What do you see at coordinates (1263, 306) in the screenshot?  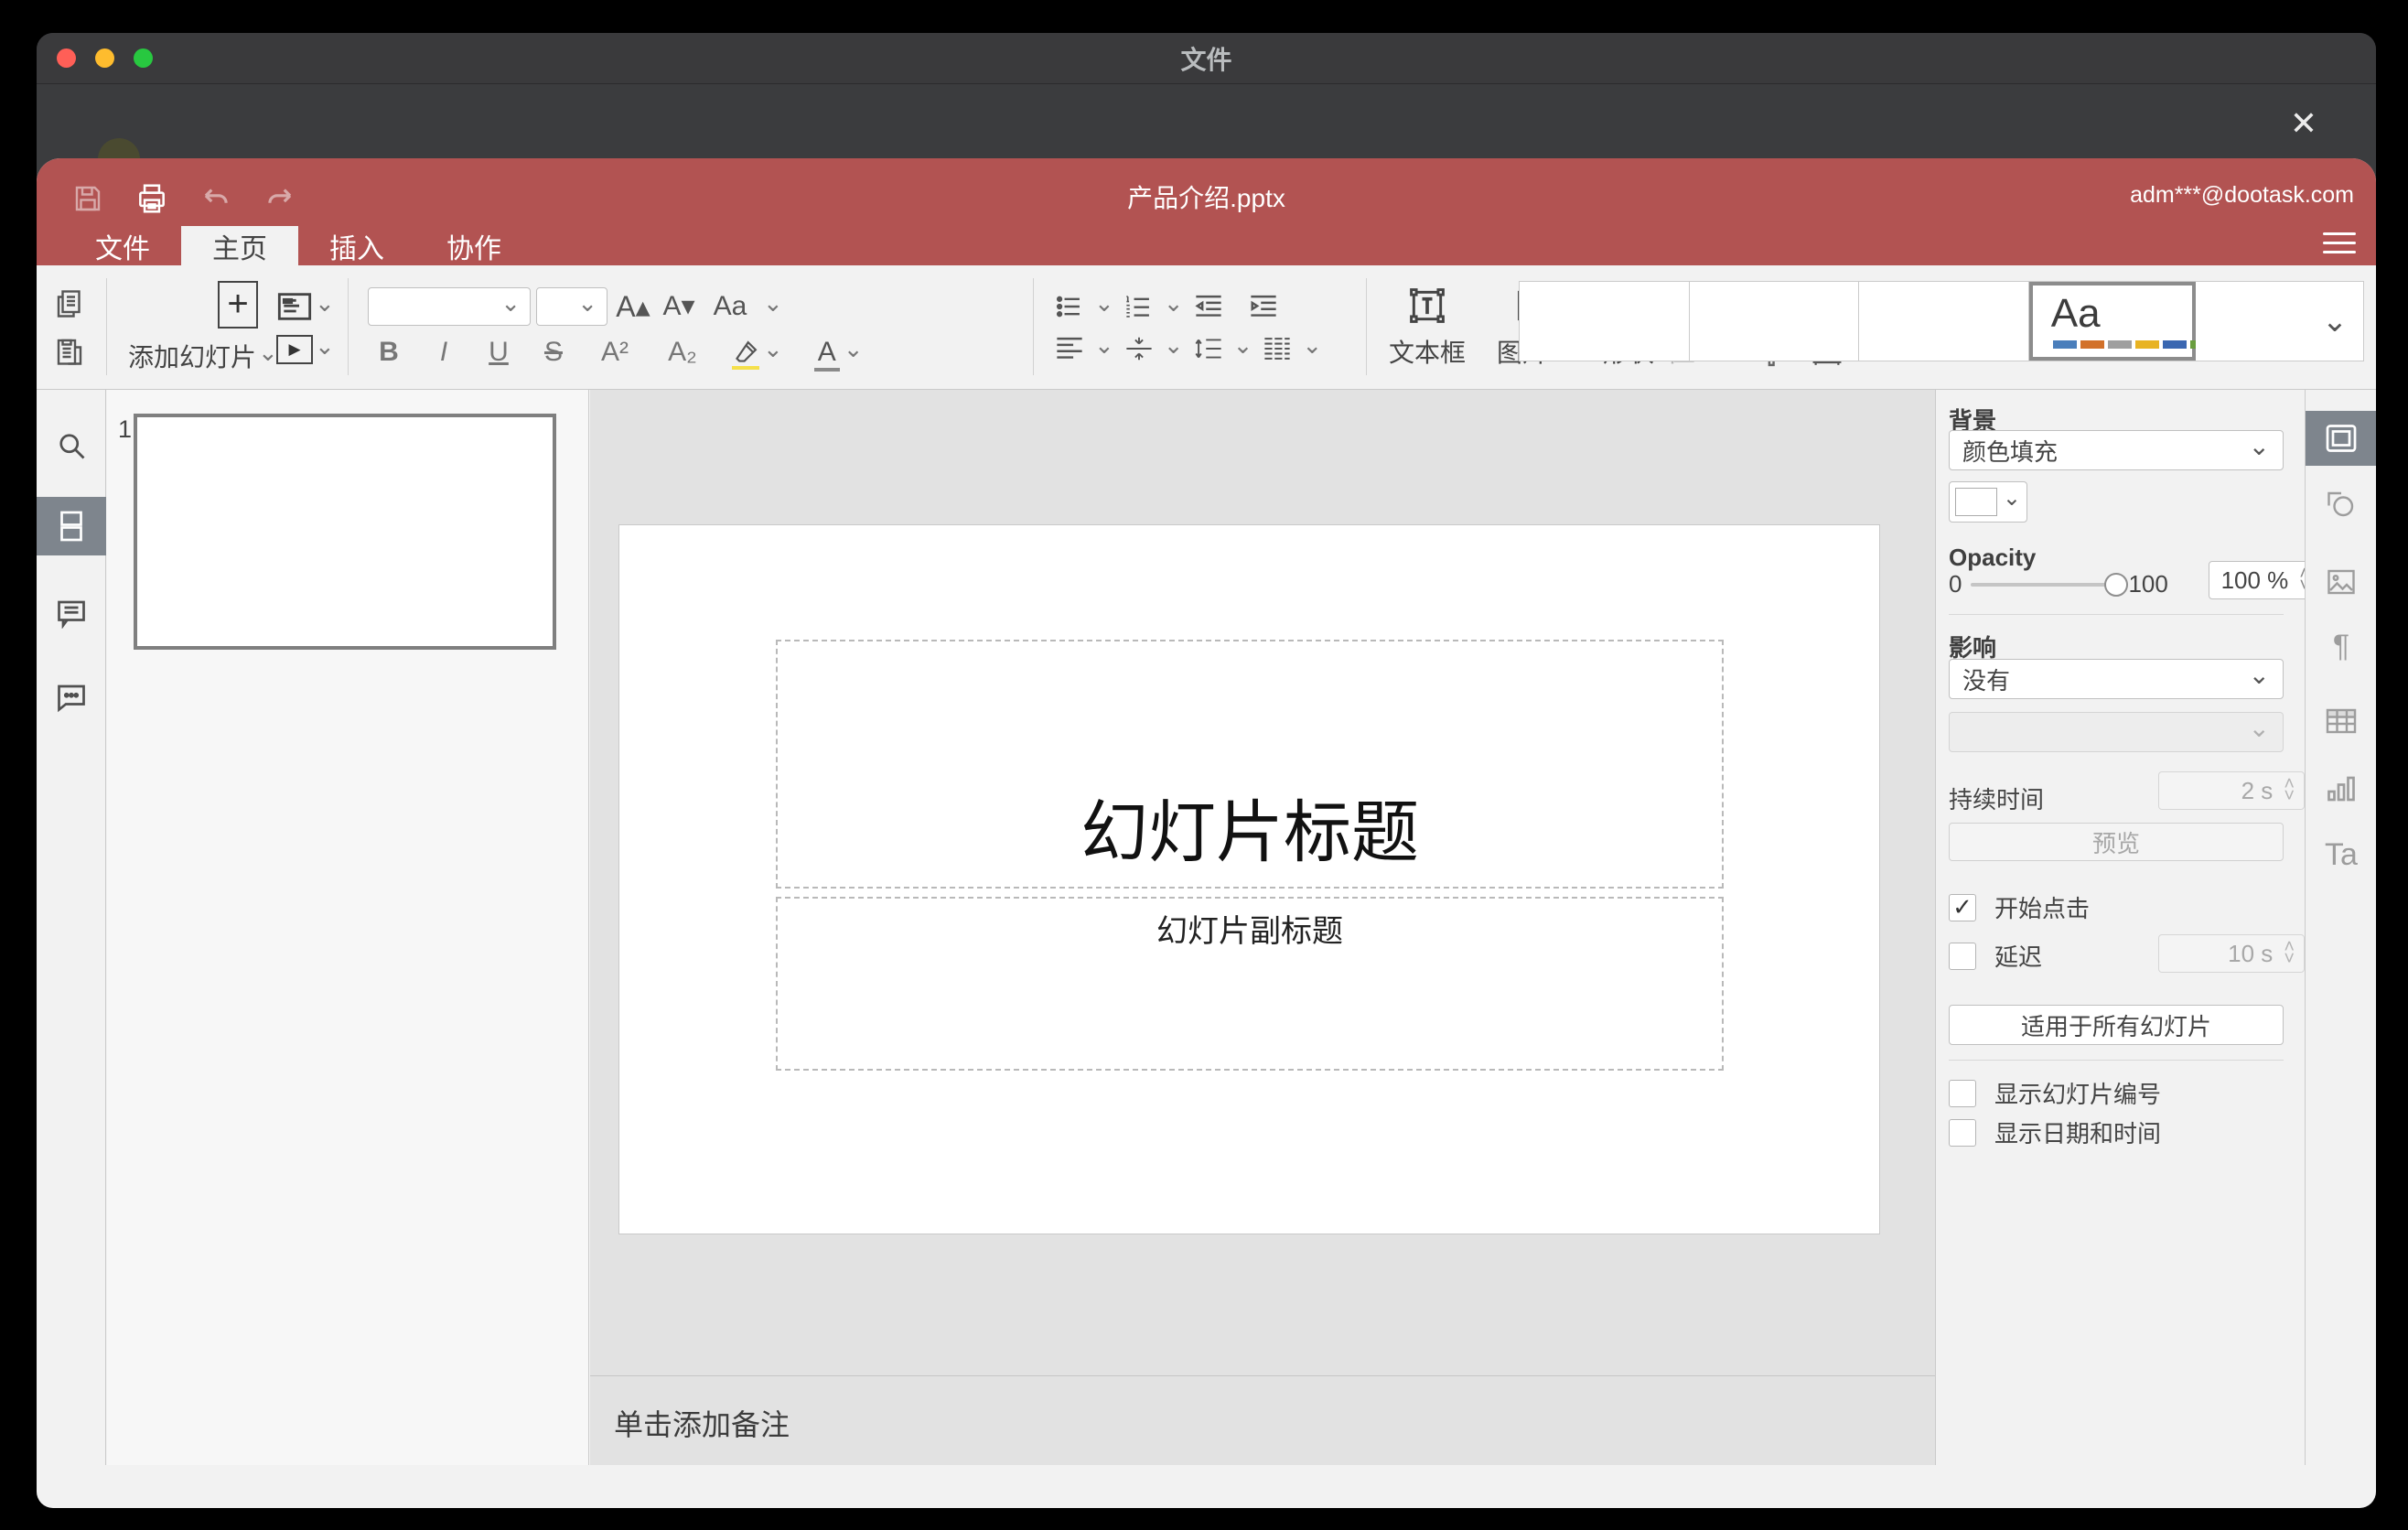 I see `increase-indent-icon` at bounding box center [1263, 306].